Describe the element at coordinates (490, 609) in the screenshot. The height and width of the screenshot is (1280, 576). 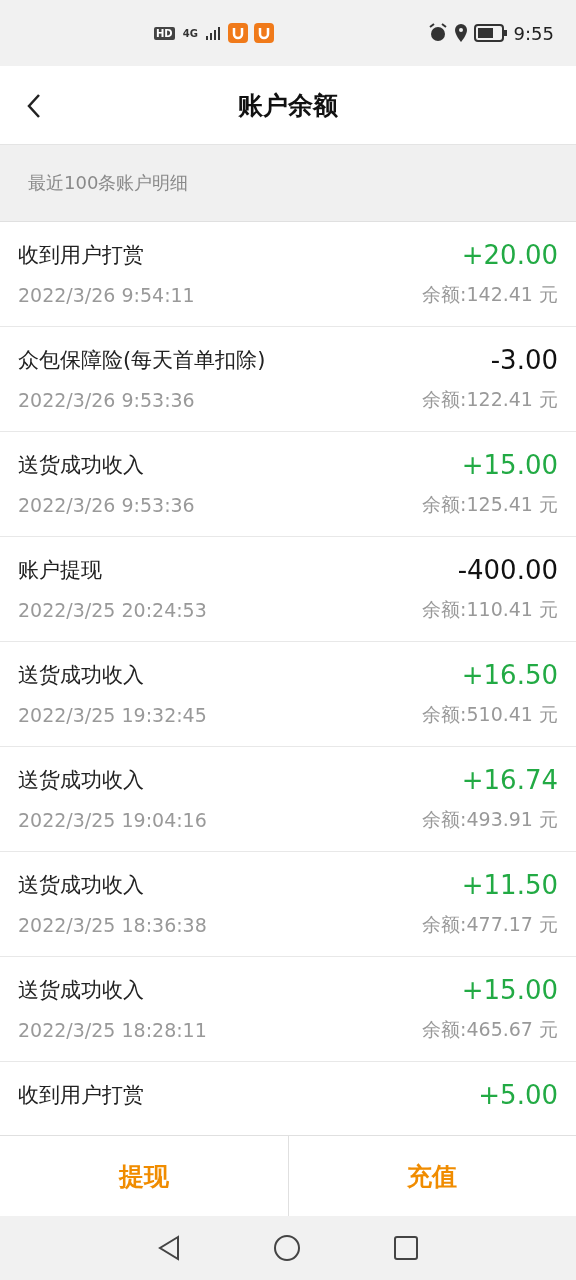
I see `balance-text: 余额:110.41 元` at that location.